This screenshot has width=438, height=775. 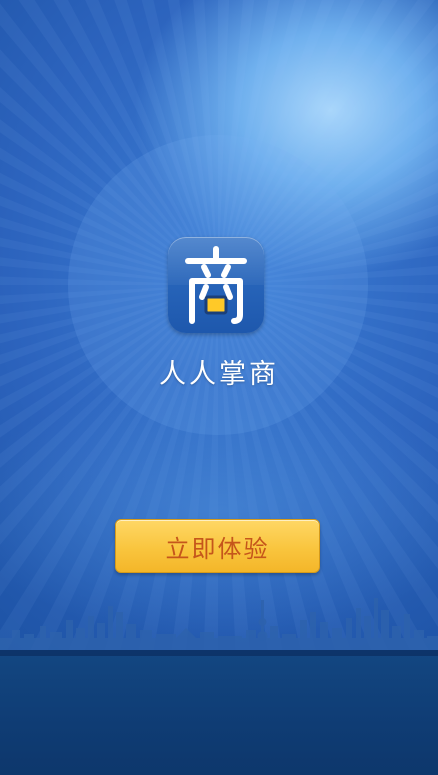 What do you see at coordinates (216, 261) in the screenshot?
I see `icon-gloss` at bounding box center [216, 261].